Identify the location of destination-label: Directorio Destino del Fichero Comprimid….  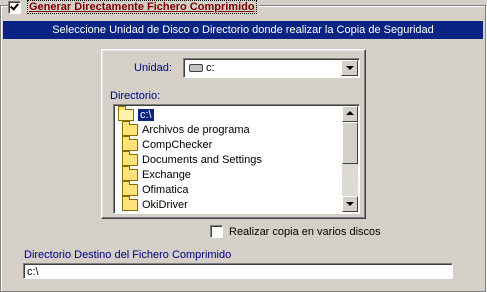
(128, 255).